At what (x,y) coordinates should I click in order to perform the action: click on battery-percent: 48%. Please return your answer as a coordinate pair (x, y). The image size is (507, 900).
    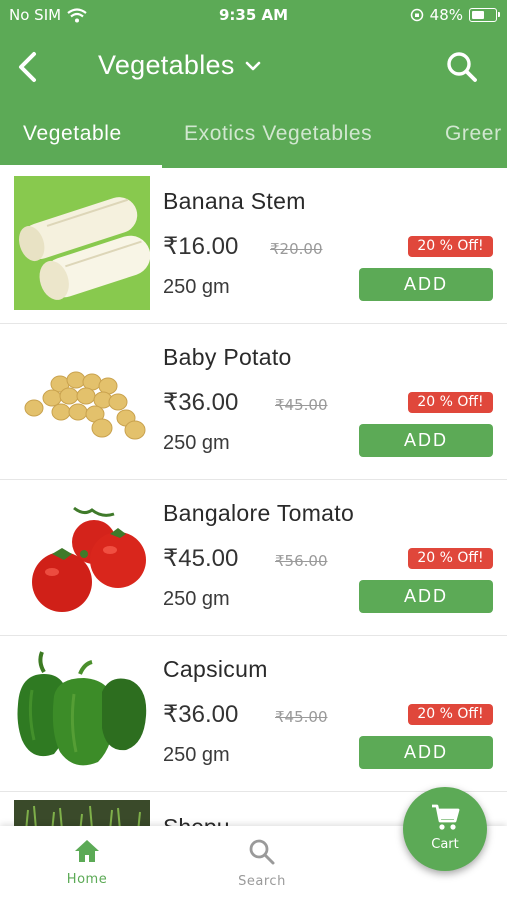
    Looking at the image, I should click on (446, 15).